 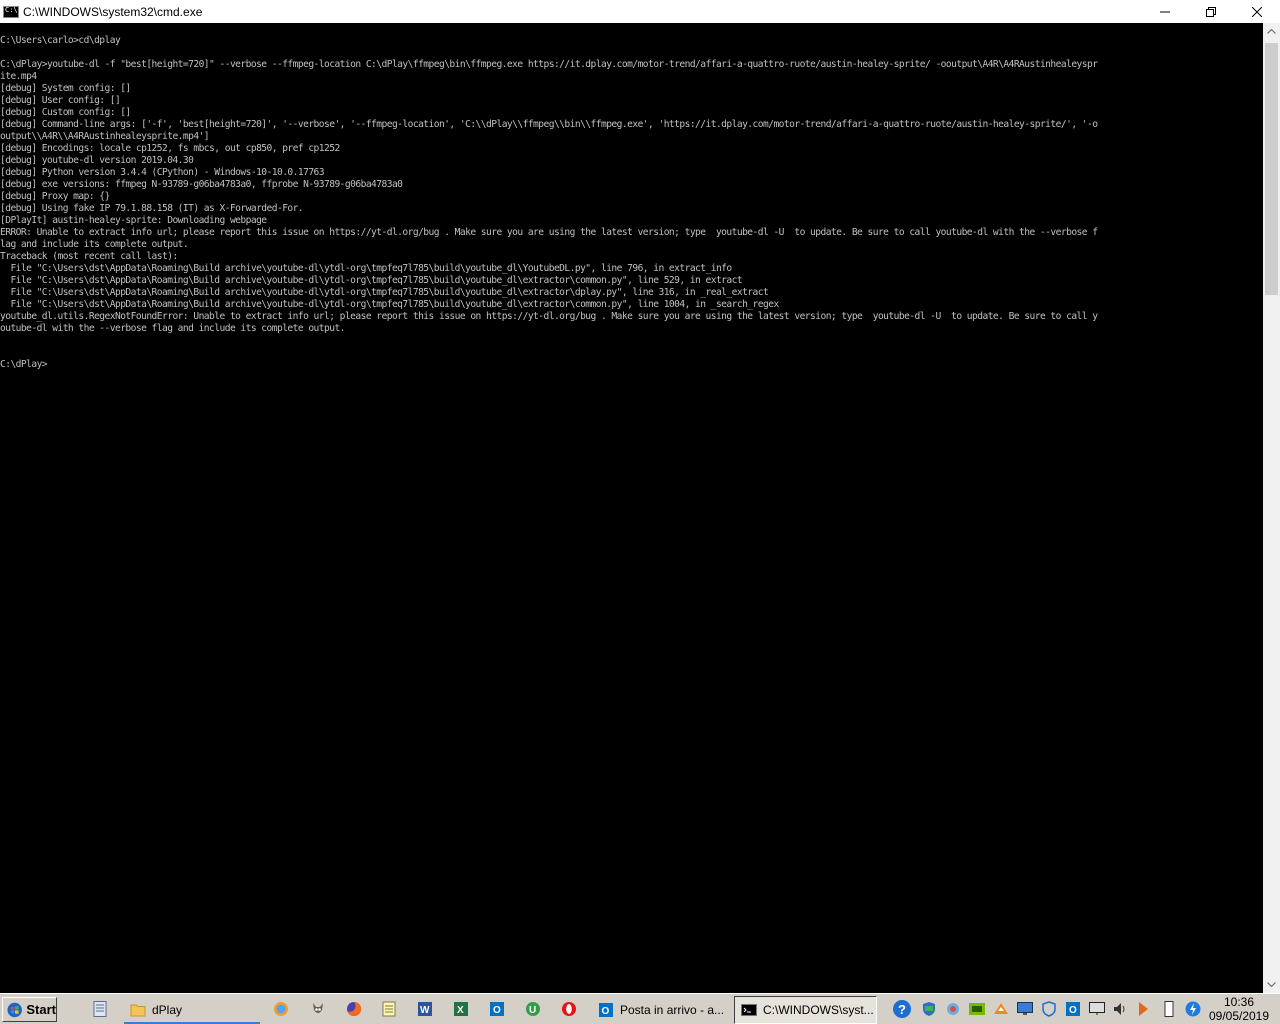 I want to click on quicklaunch-firefox, so click(x=354, y=1009).